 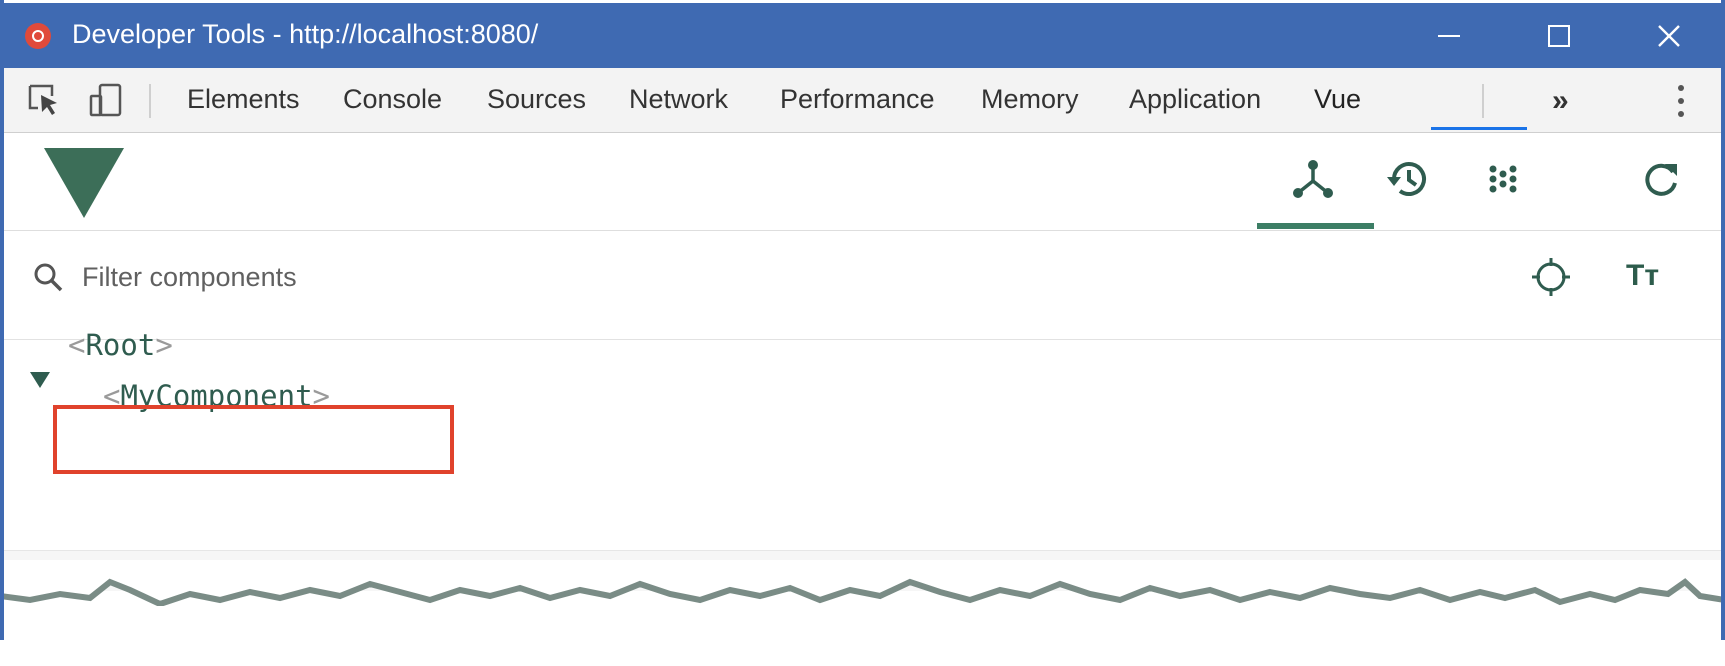 I want to click on search-icon, so click(x=48, y=277).